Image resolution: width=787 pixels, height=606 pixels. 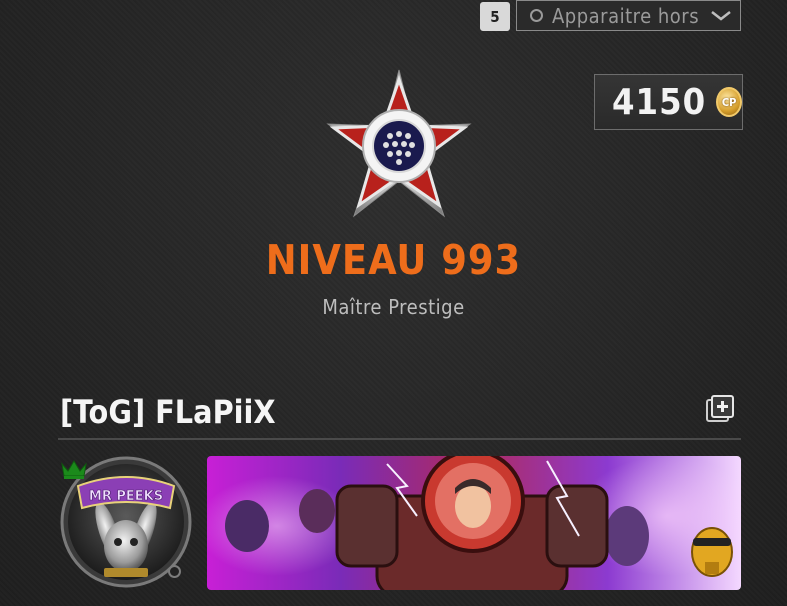 I want to click on cp-balance: 4150 CP, so click(x=668, y=102).